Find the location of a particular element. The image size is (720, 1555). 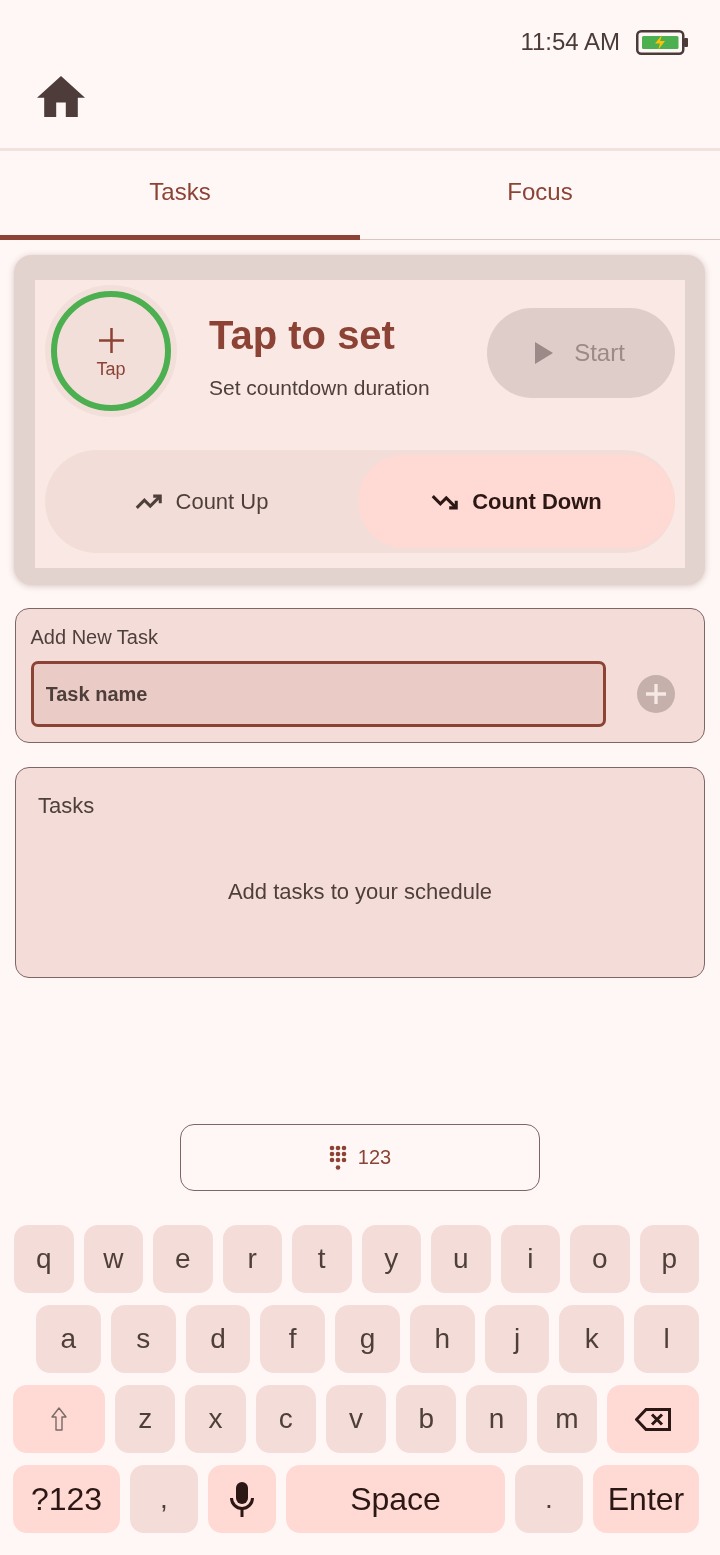

empty-list-message: Add tasks to your schedule is located at coordinates (360, 891).